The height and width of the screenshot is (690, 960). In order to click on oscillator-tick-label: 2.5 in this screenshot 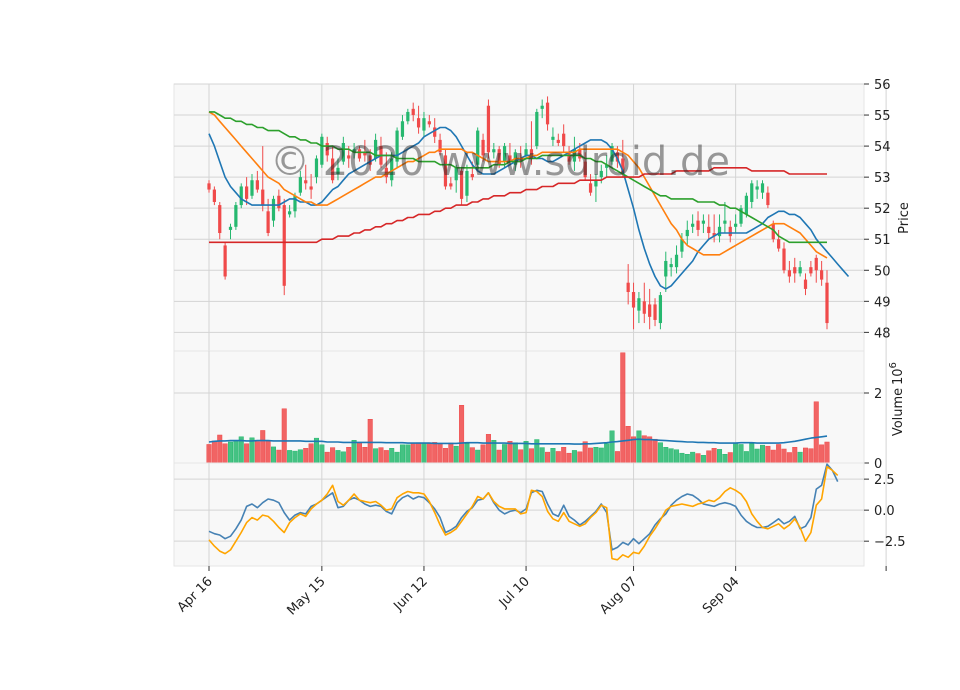, I will do `click(884, 480)`.